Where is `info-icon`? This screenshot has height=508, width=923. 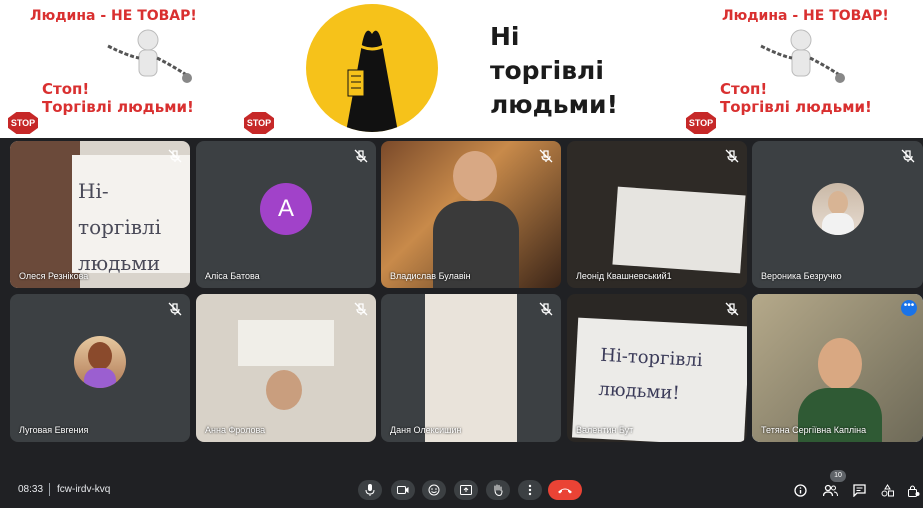 info-icon is located at coordinates (800, 490).